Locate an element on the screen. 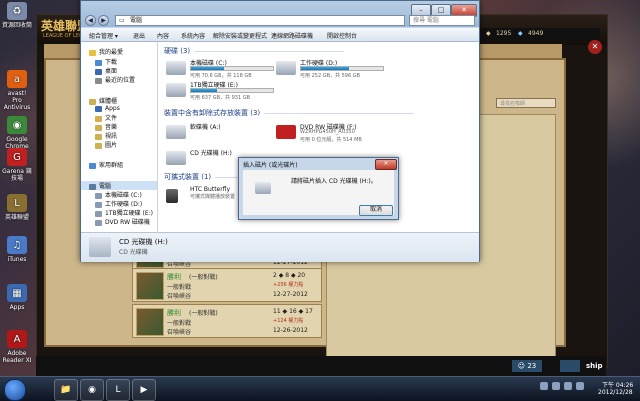 The width and height of the screenshot is (640, 401). nav-item: 1TB獨立硬碟 (E:) is located at coordinates (124, 212).